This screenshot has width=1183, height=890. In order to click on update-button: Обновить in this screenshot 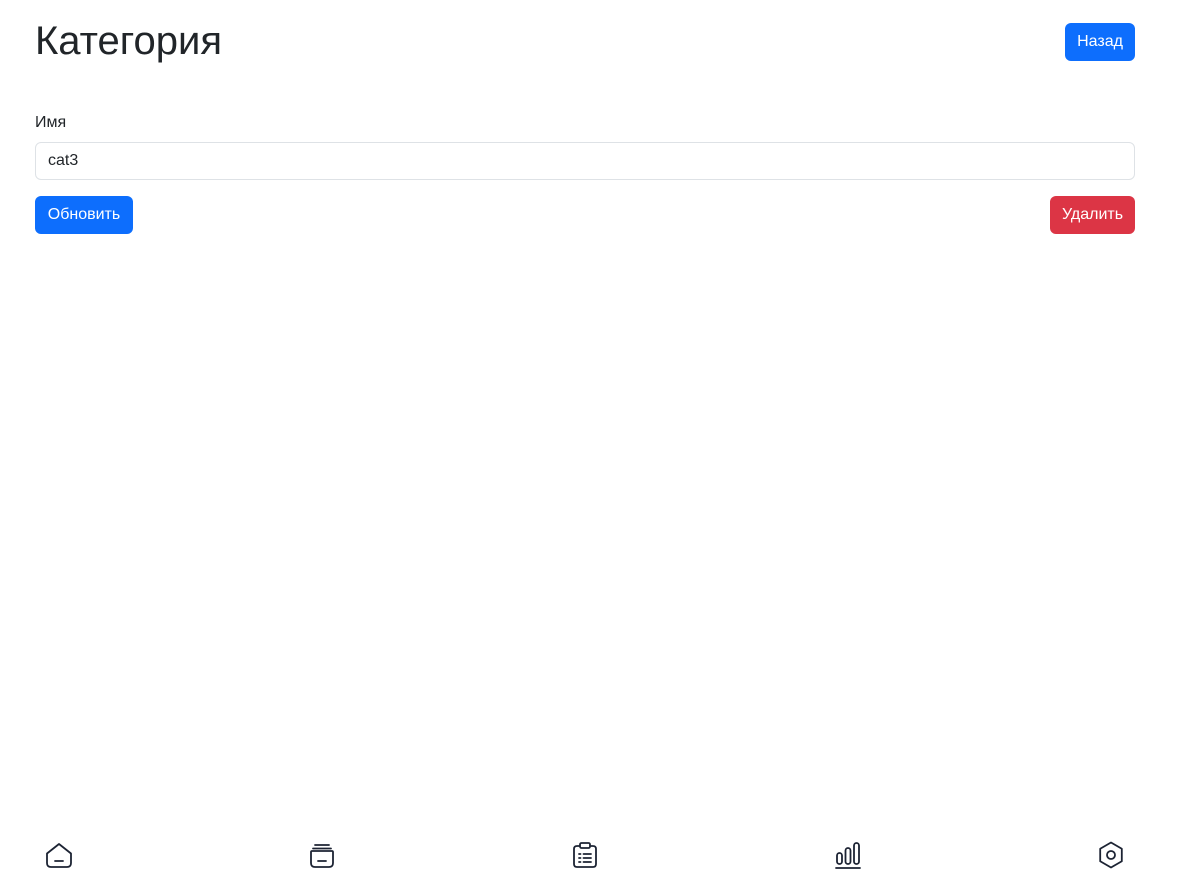, I will do `click(84, 215)`.